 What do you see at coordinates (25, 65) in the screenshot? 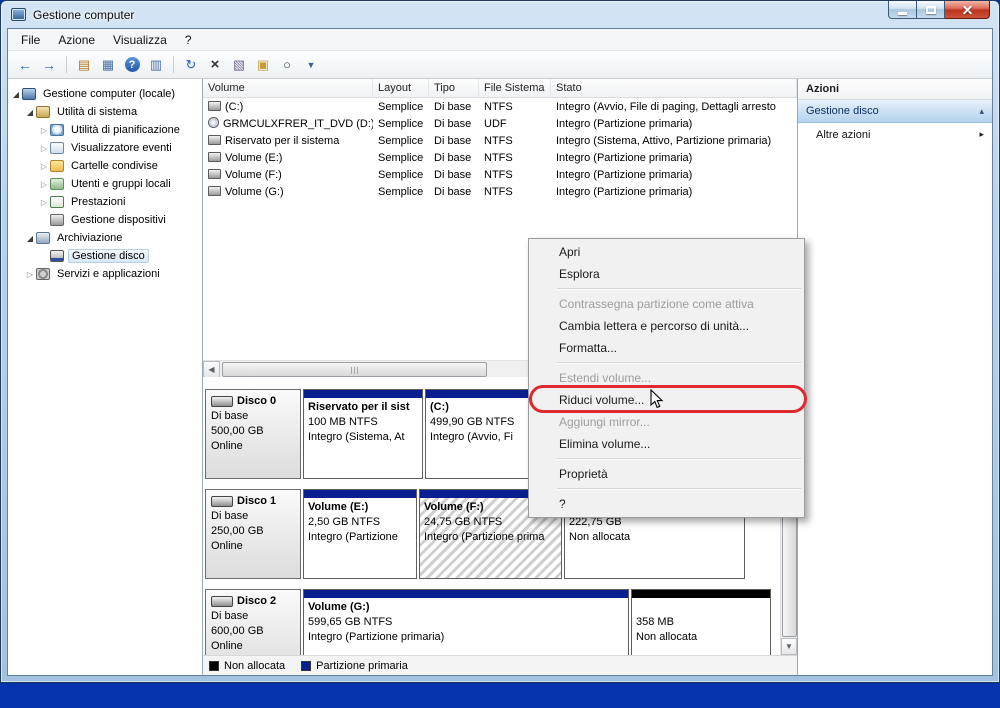
I see `back-icon: ←` at bounding box center [25, 65].